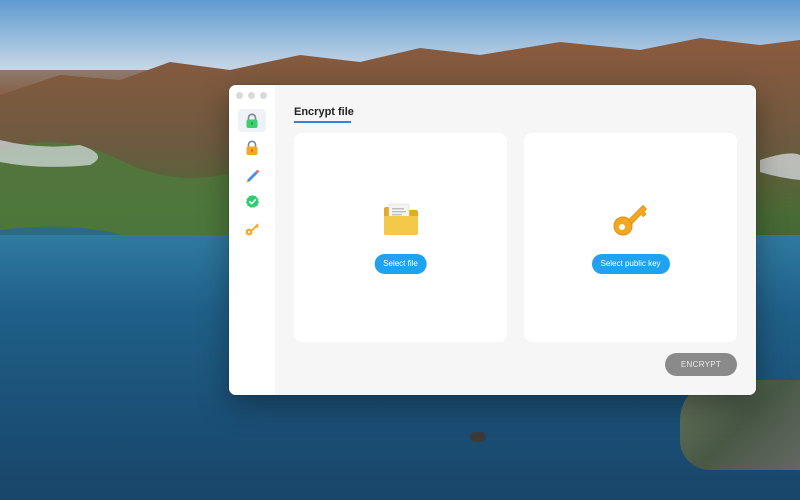  I want to click on select-file-button: Select file, so click(400, 264).